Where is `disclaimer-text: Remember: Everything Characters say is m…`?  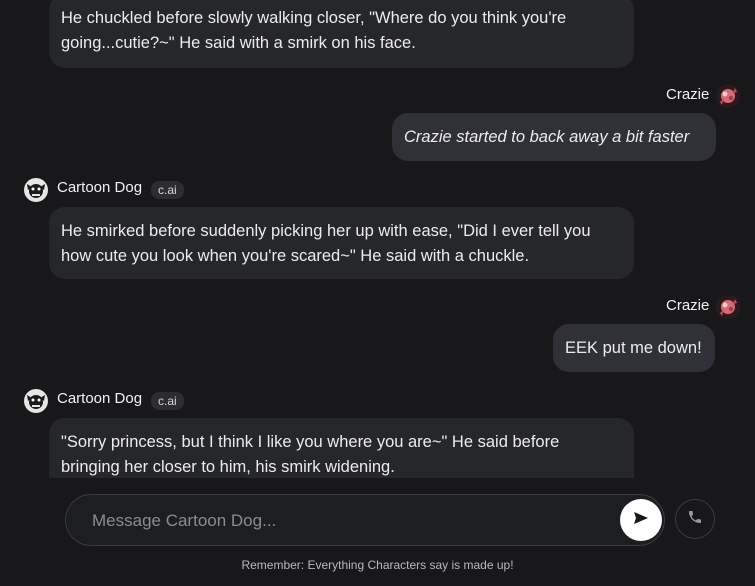 disclaimer-text: Remember: Everything Characters say is m… is located at coordinates (377, 565).